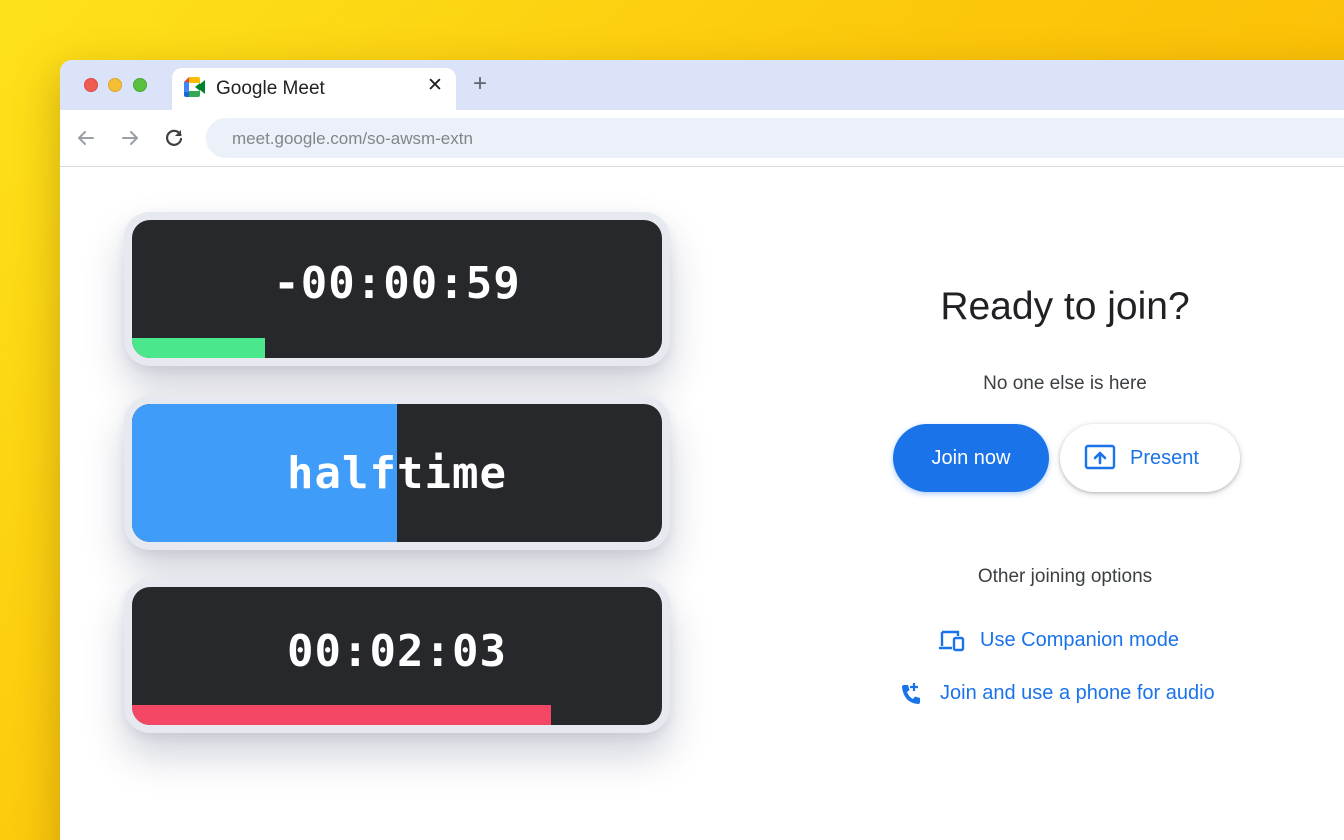 This screenshot has width=1344, height=840. Describe the element at coordinates (911, 693) in the screenshot. I see `phone-add-icon` at that location.